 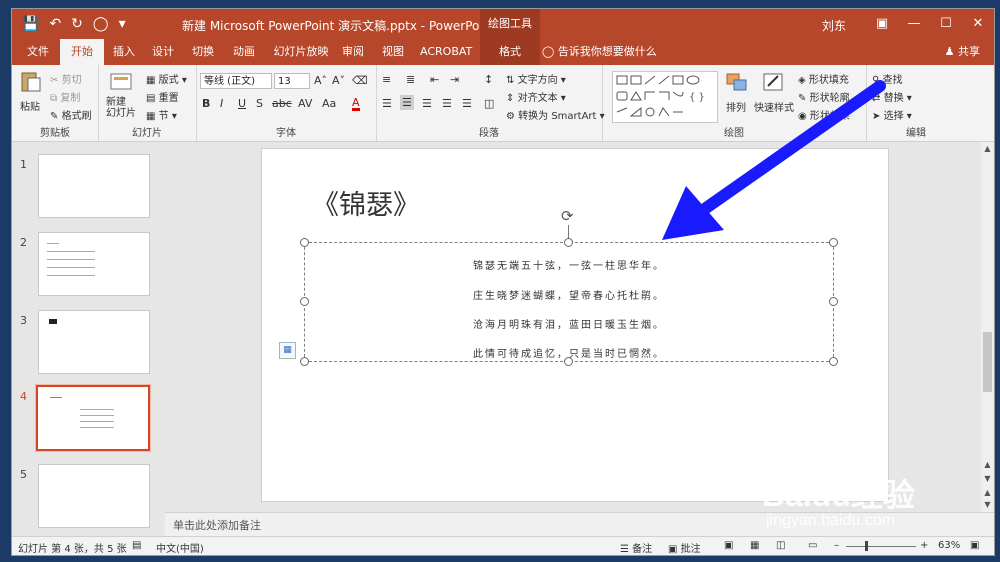 I want to click on zoom-out-icon: –, so click(x=836, y=545).